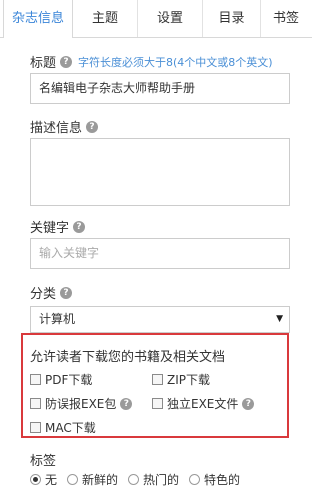 This screenshot has height=498, width=320. Describe the element at coordinates (160, 253) in the screenshot. I see `keywords-input: 输入关键字` at that location.